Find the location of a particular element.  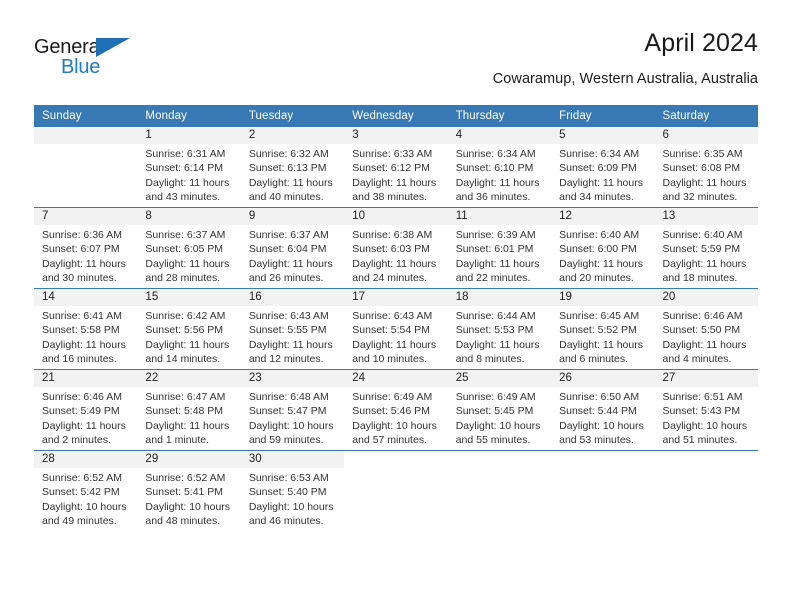

day-detail-line: and 10 minutes. is located at coordinates (389, 359).